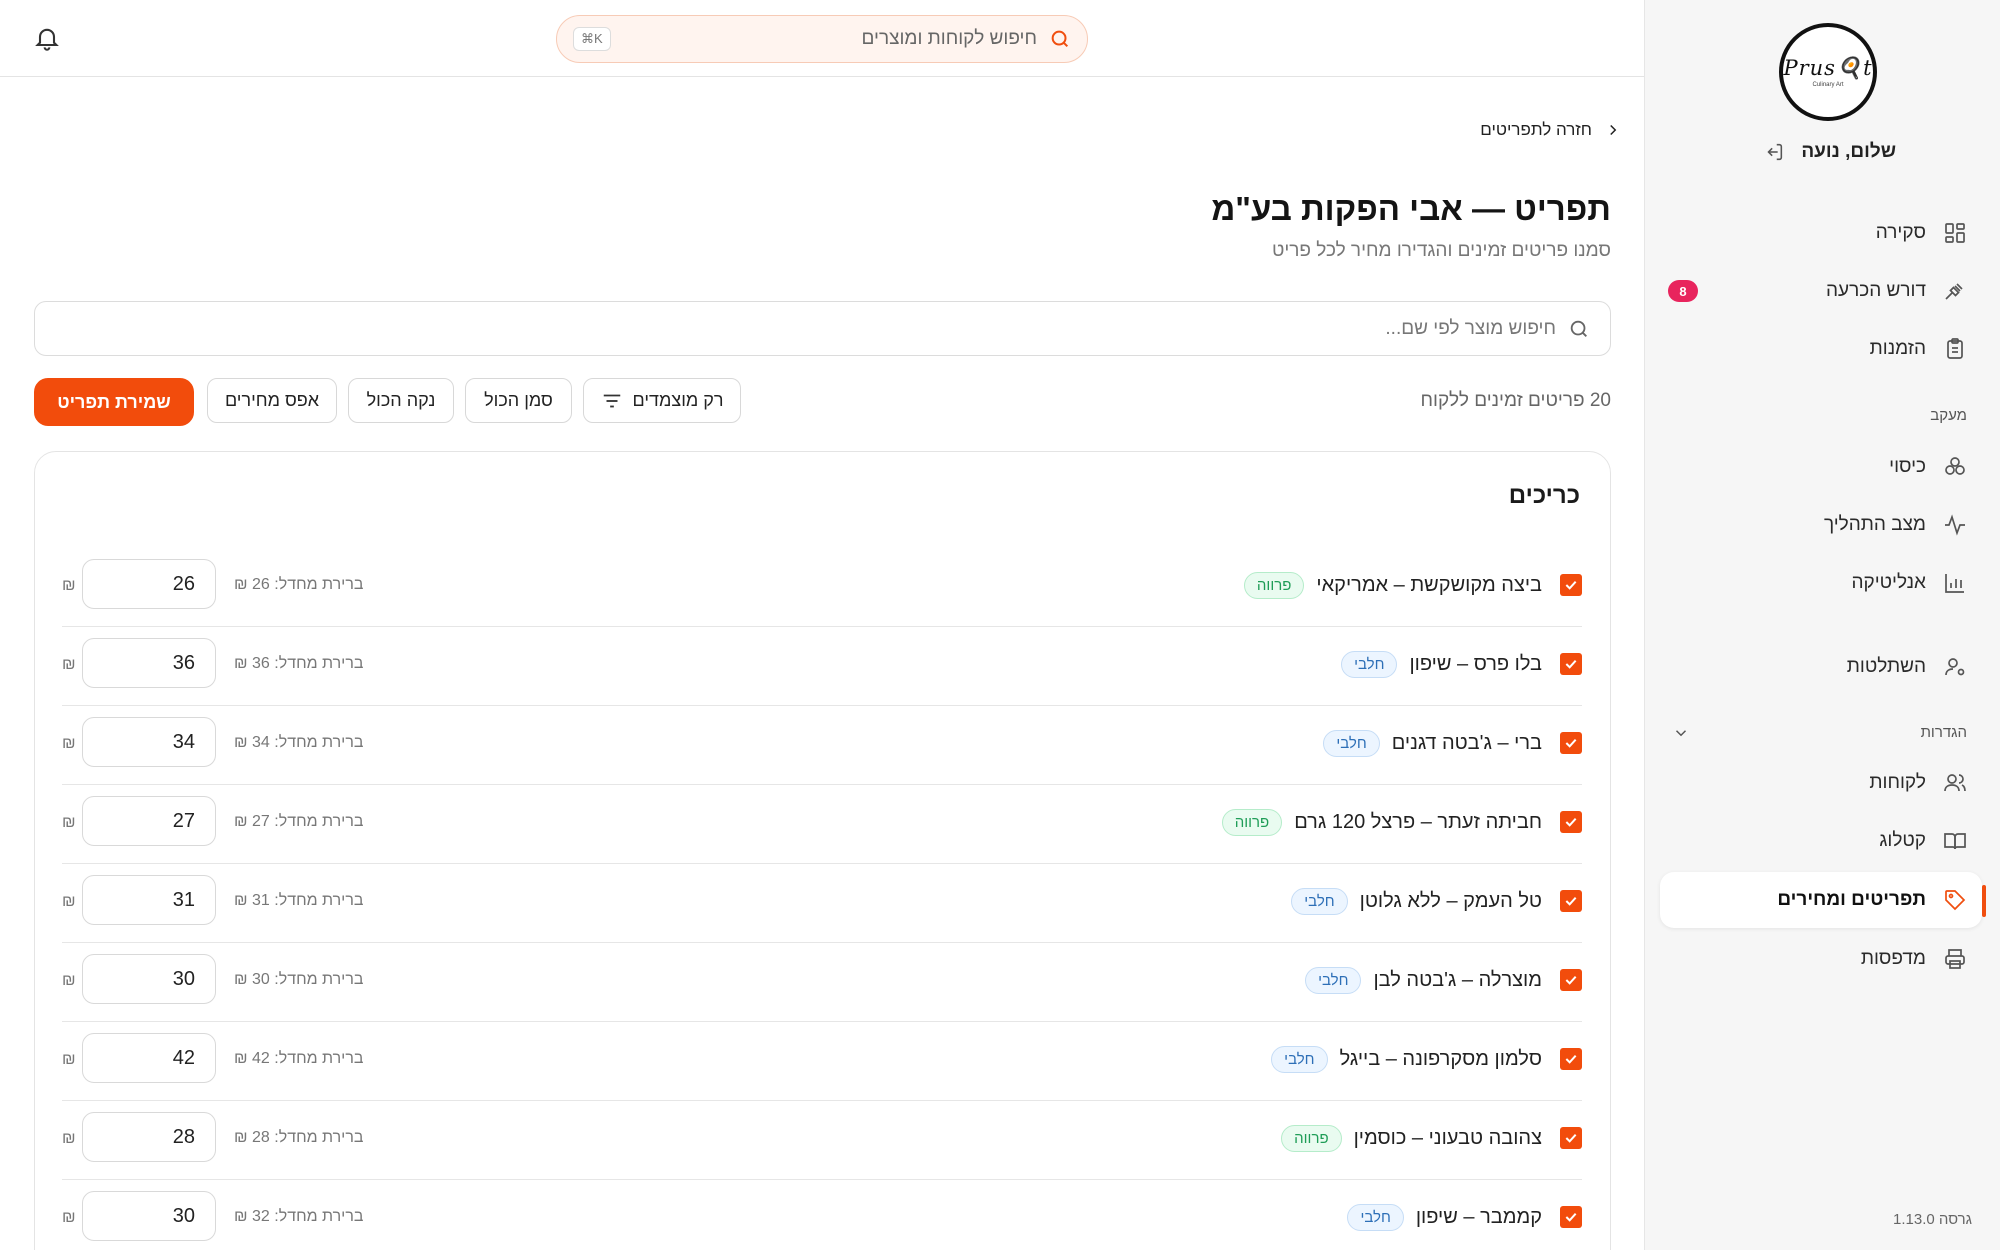 The image size is (2000, 1250). I want to click on bar-chart-icon, so click(1955, 583).